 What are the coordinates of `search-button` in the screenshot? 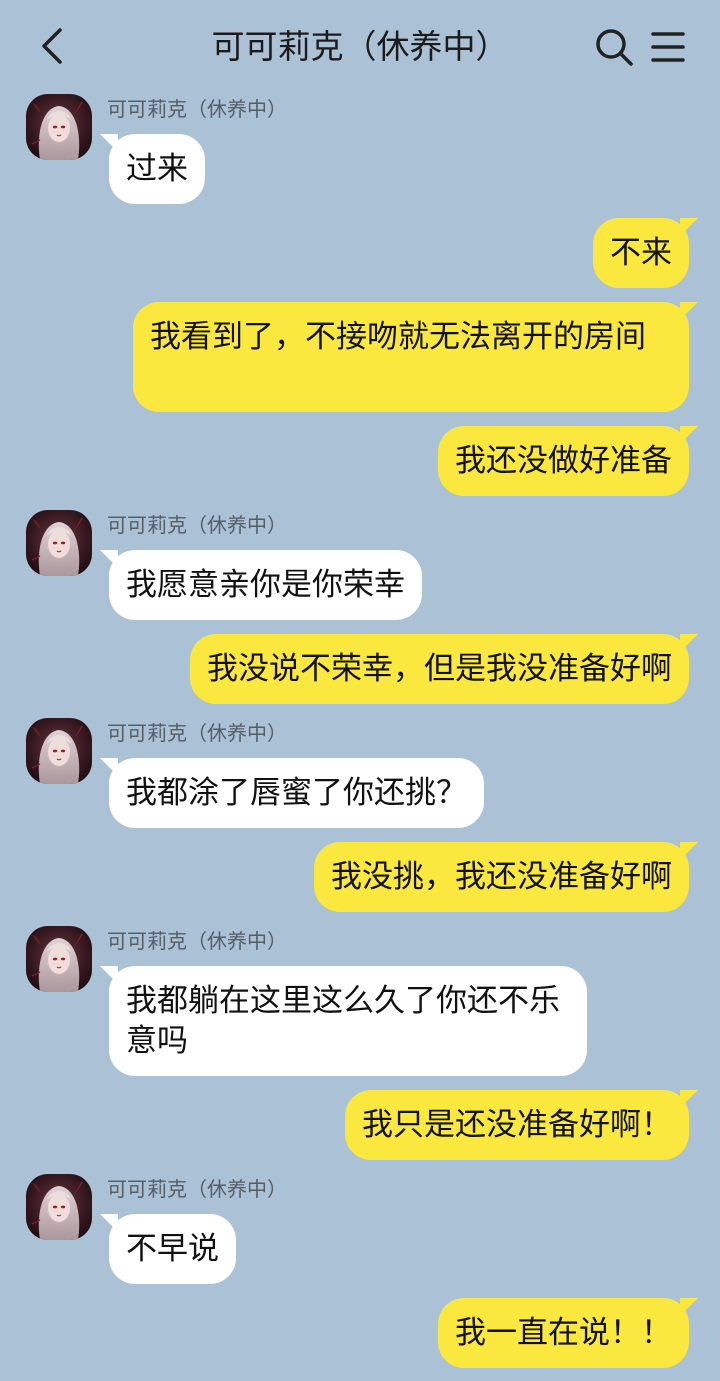 It's located at (614, 47).